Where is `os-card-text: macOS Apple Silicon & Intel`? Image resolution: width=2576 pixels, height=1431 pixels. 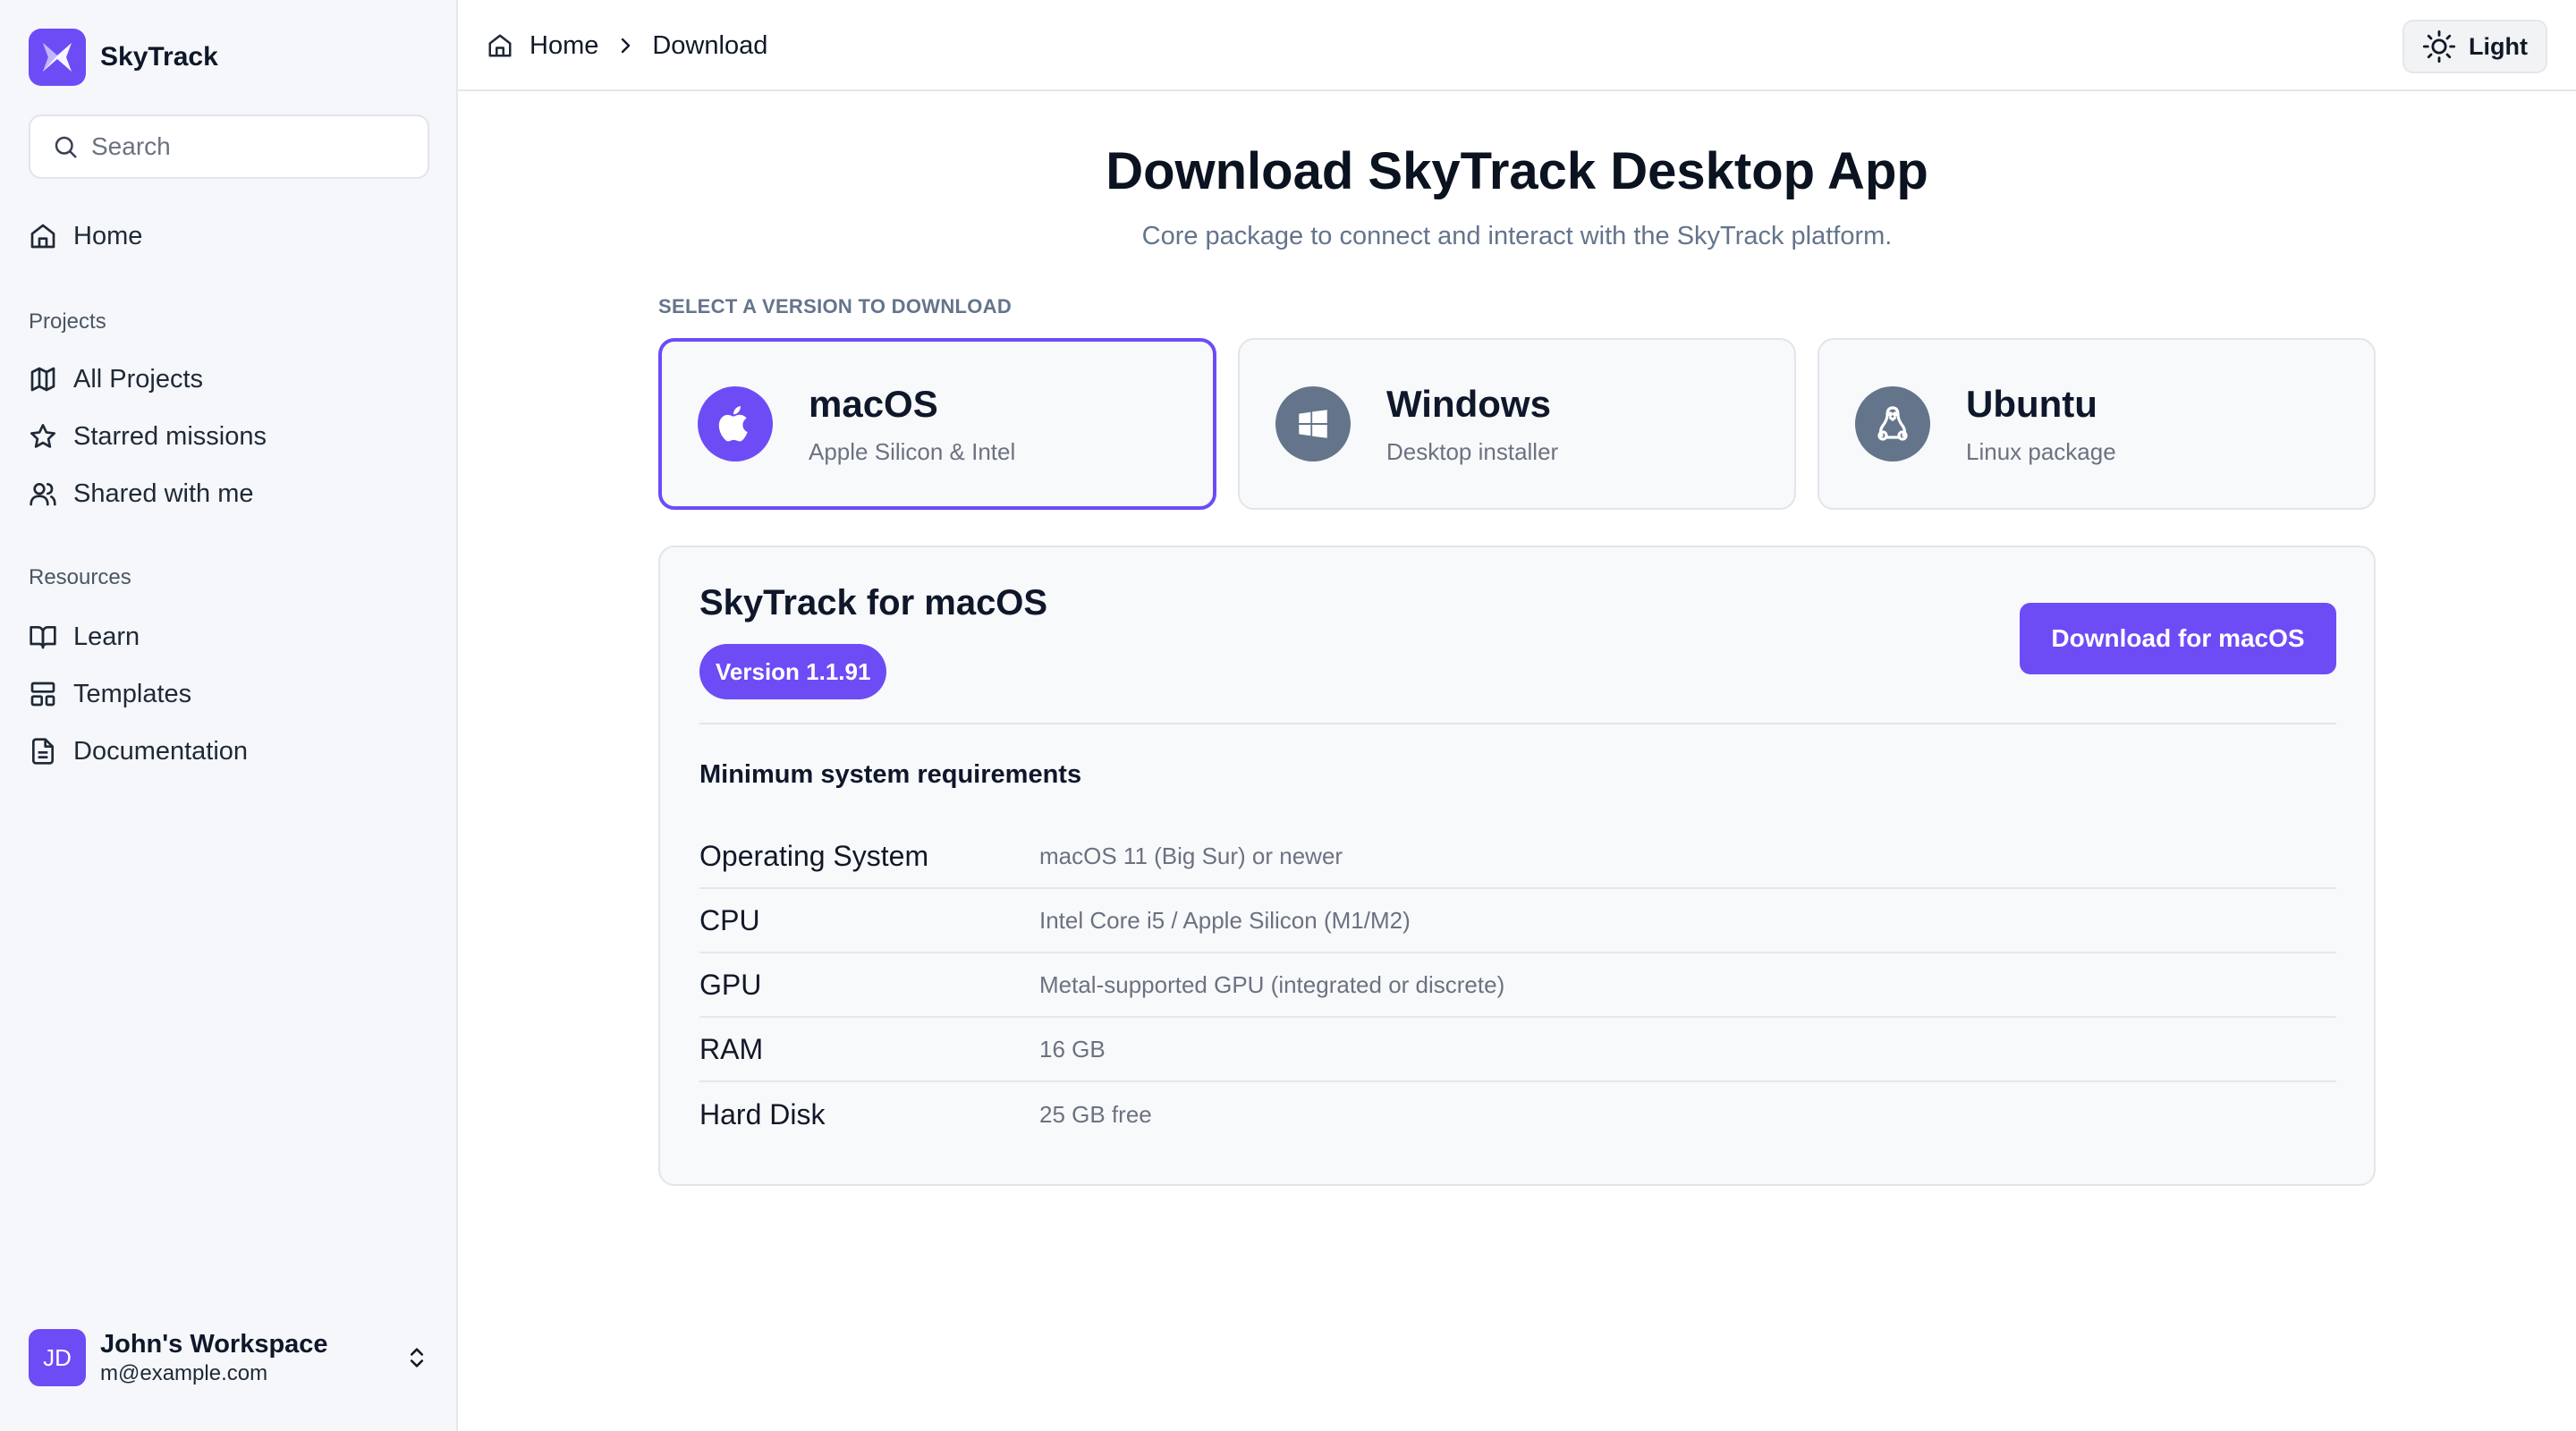 os-card-text: macOS Apple Silicon & Intel is located at coordinates (912, 425).